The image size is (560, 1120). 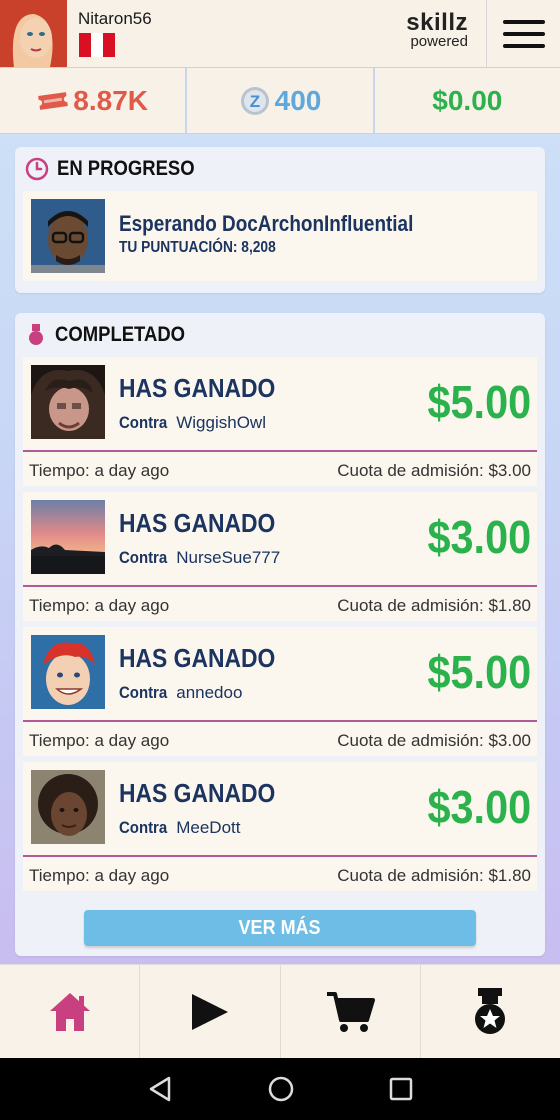 What do you see at coordinates (160, 1089) in the screenshot?
I see `back-icon` at bounding box center [160, 1089].